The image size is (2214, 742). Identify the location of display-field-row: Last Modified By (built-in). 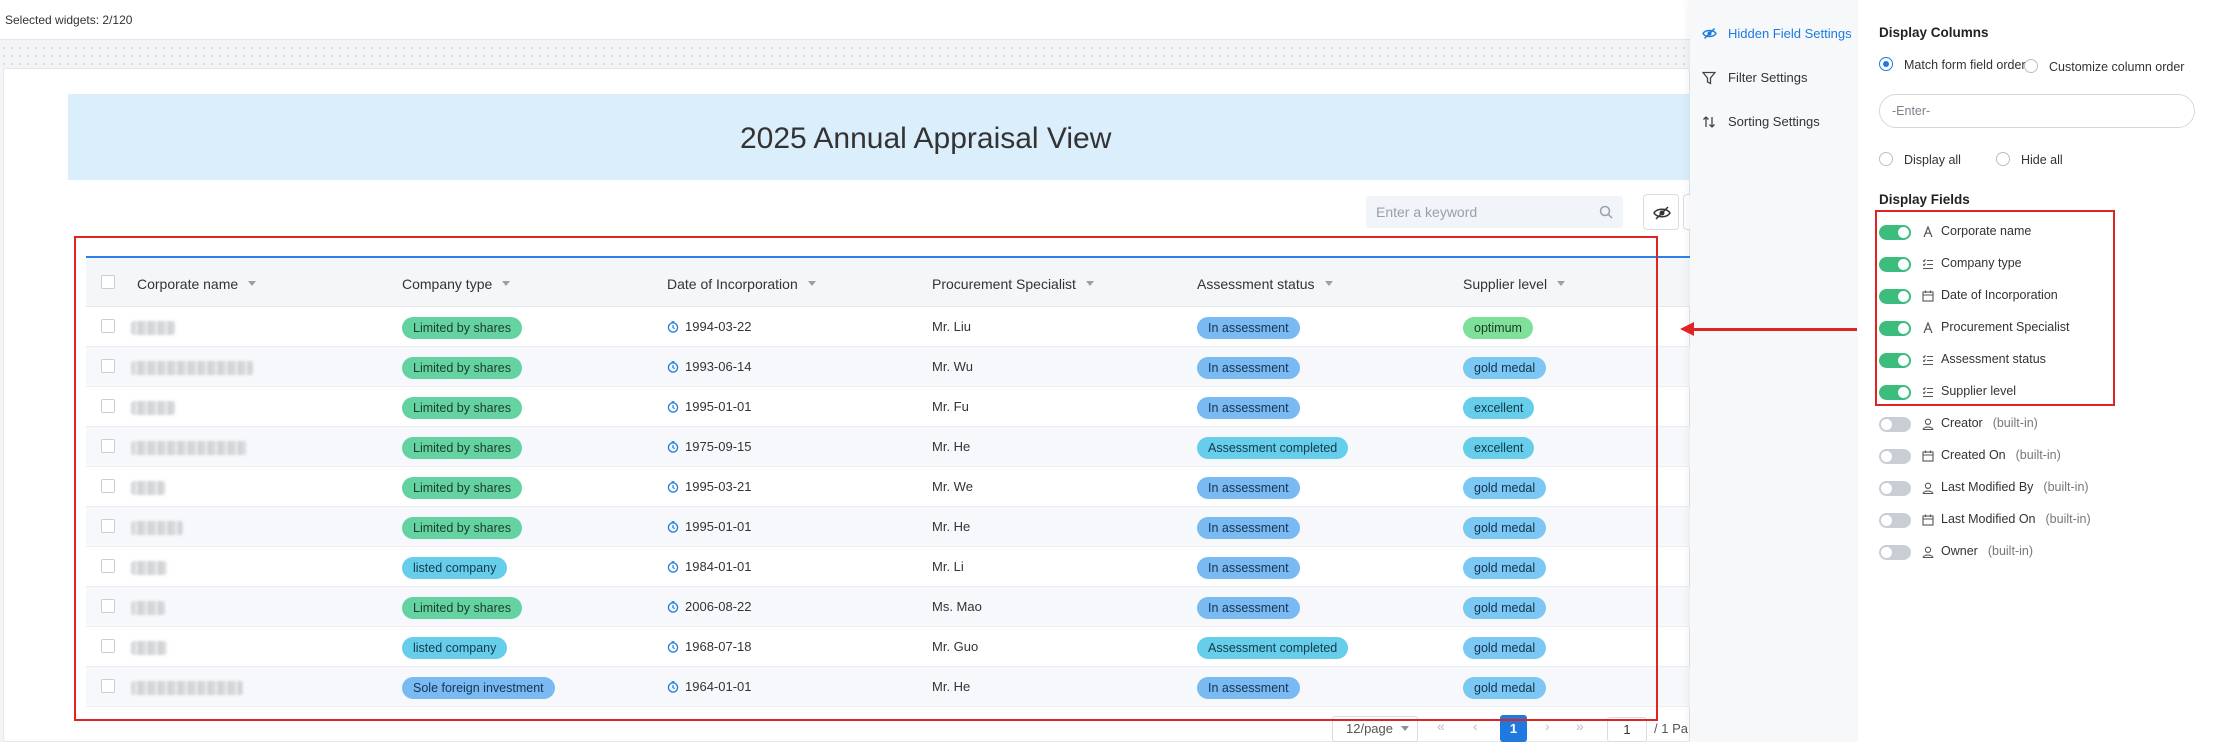
(2029, 488).